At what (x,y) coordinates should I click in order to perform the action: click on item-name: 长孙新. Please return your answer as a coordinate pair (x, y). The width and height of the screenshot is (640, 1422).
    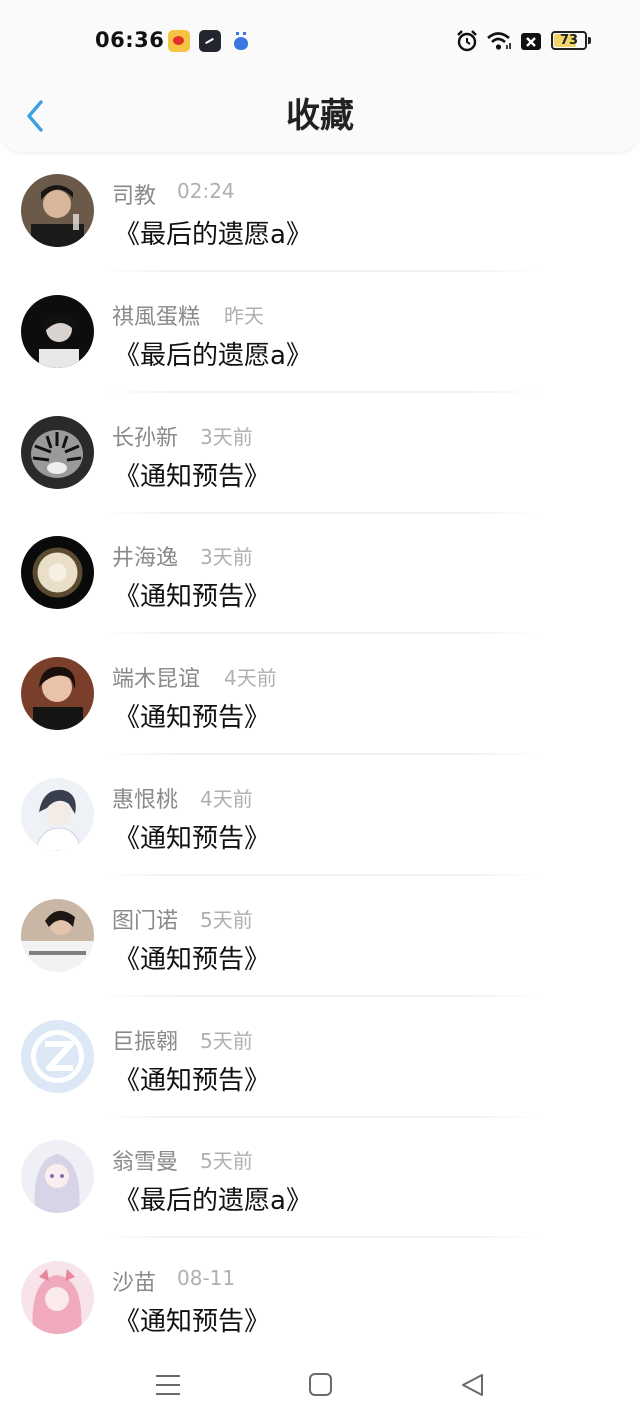
    Looking at the image, I should click on (145, 438).